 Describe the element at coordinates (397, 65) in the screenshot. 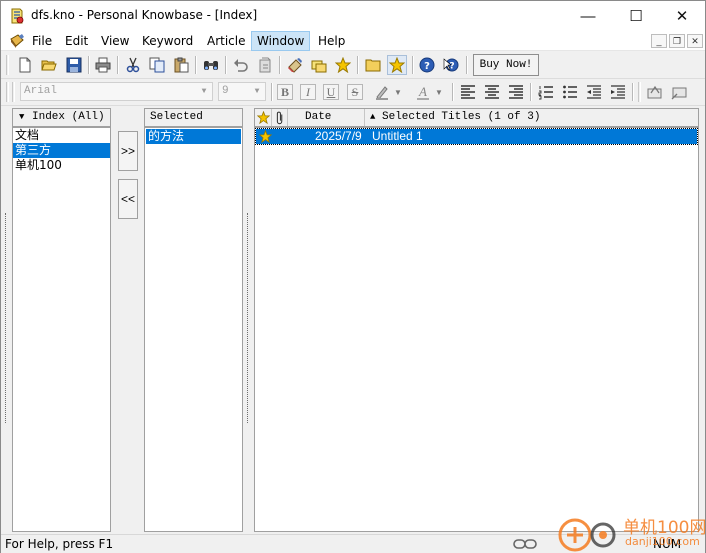

I see `favorite-icon` at that location.